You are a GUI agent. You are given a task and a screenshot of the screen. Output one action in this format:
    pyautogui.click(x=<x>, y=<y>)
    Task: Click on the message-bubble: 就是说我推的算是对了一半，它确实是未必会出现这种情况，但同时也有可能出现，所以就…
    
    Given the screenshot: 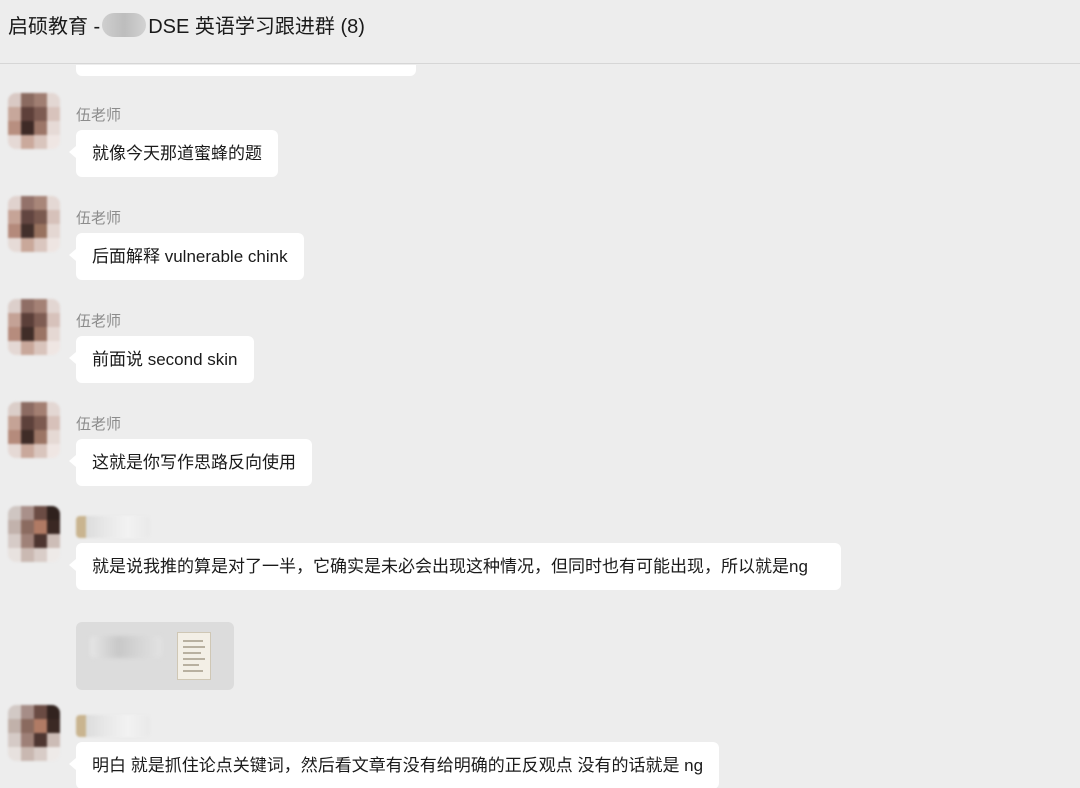 What is the action you would take?
    pyautogui.click(x=455, y=566)
    